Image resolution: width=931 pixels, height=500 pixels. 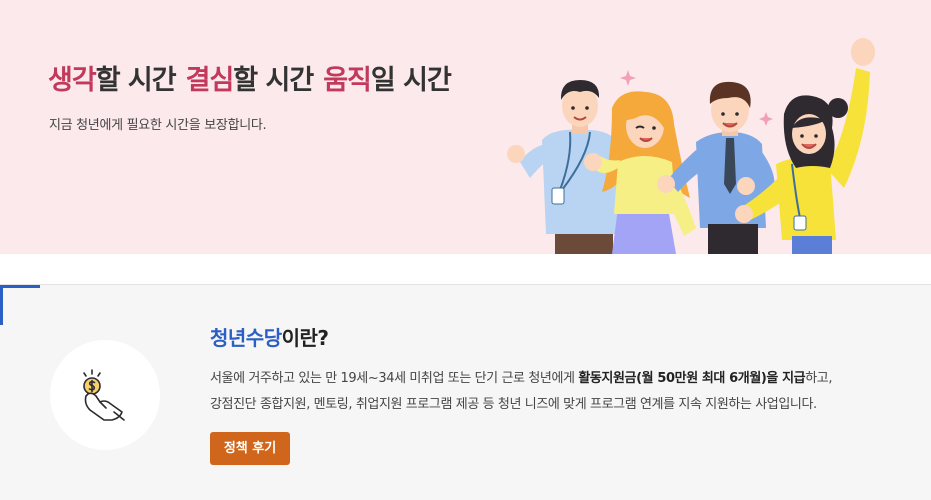 I want to click on hand-coin-badge, so click(x=105, y=395).